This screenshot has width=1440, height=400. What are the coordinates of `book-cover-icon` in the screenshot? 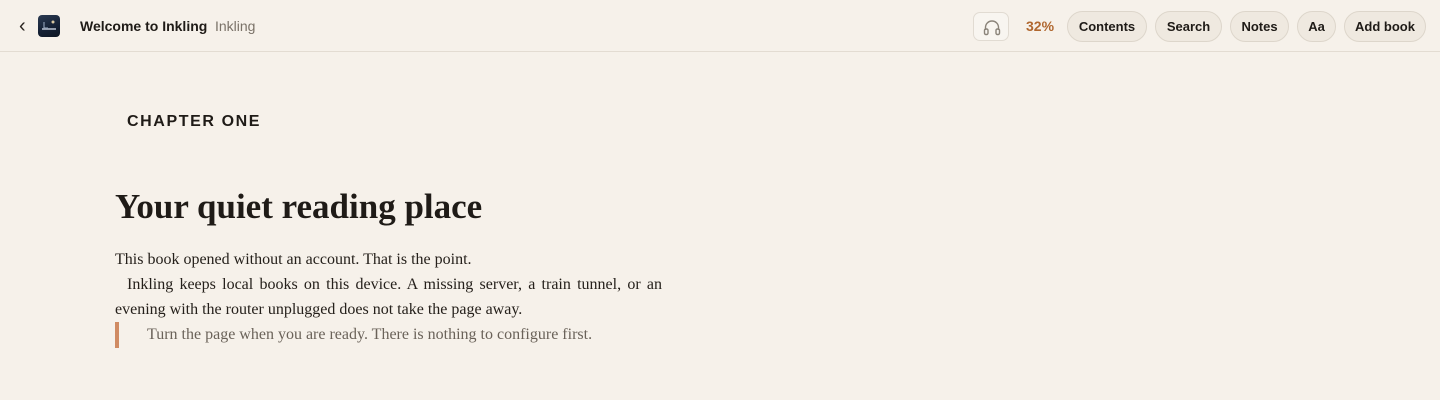 It's located at (49, 26).